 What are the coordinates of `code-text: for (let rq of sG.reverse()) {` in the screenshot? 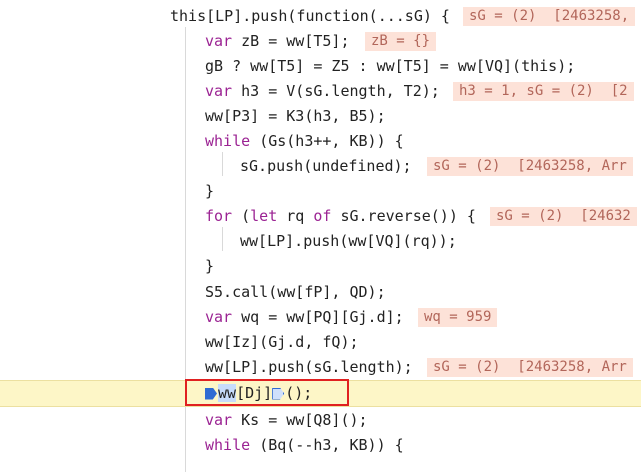 It's located at (340, 216).